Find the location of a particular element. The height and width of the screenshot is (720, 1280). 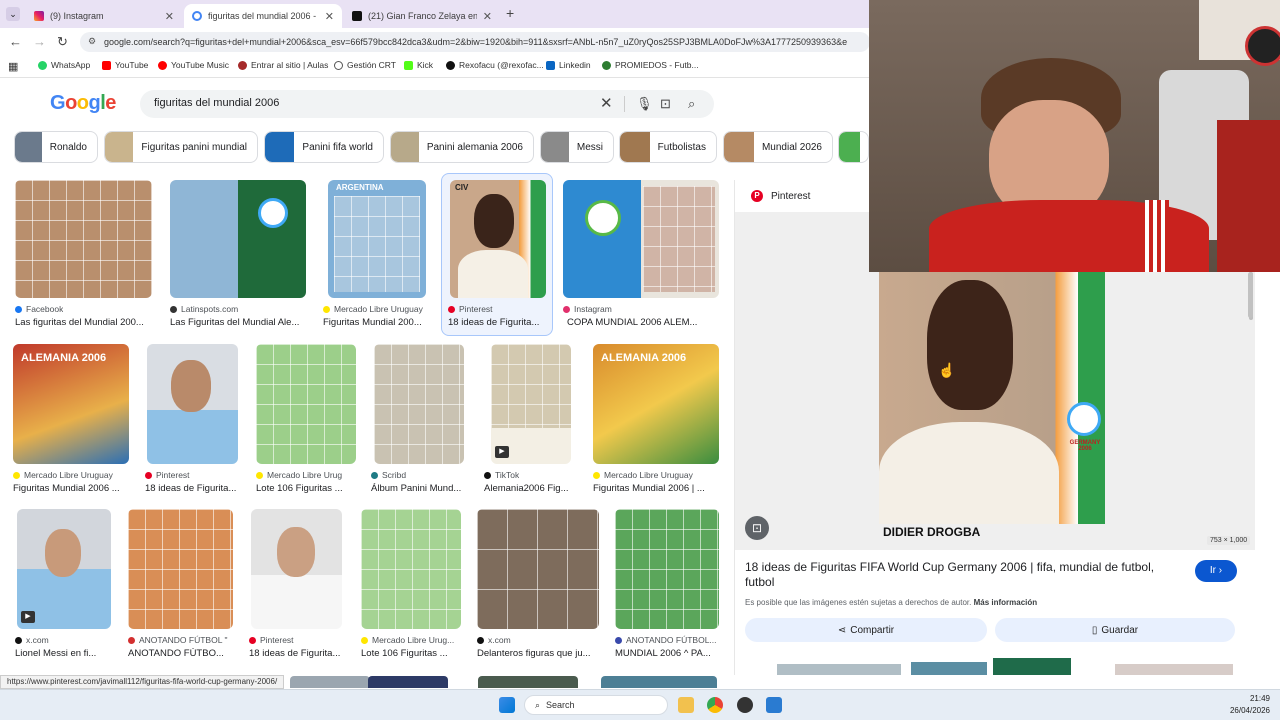

new-tab-icon: + is located at coordinates (510, 13).